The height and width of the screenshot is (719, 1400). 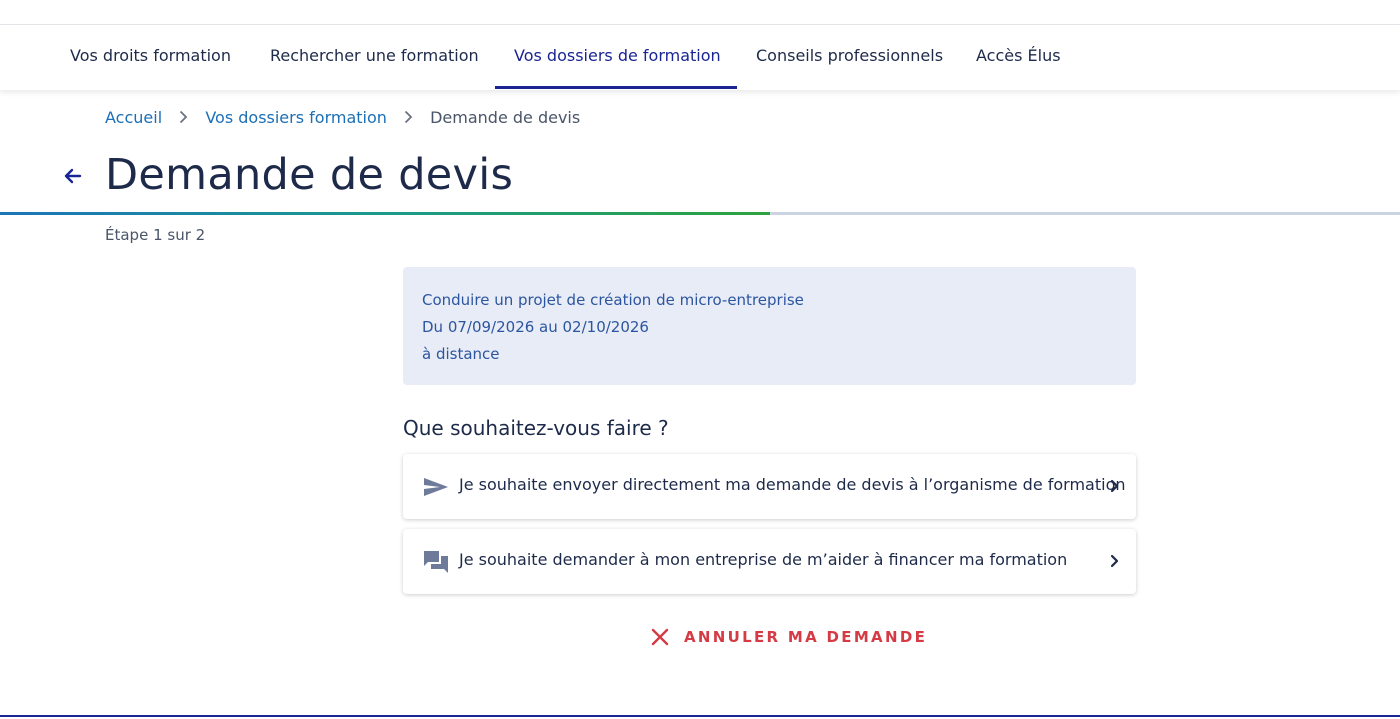 I want to click on page-title: Demande de devis, so click(x=309, y=175).